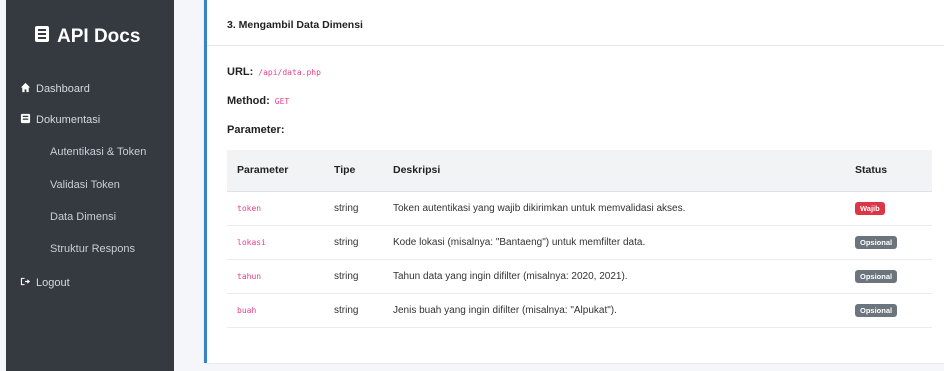  I want to click on column-header-parameter: Parameter, so click(275, 171).